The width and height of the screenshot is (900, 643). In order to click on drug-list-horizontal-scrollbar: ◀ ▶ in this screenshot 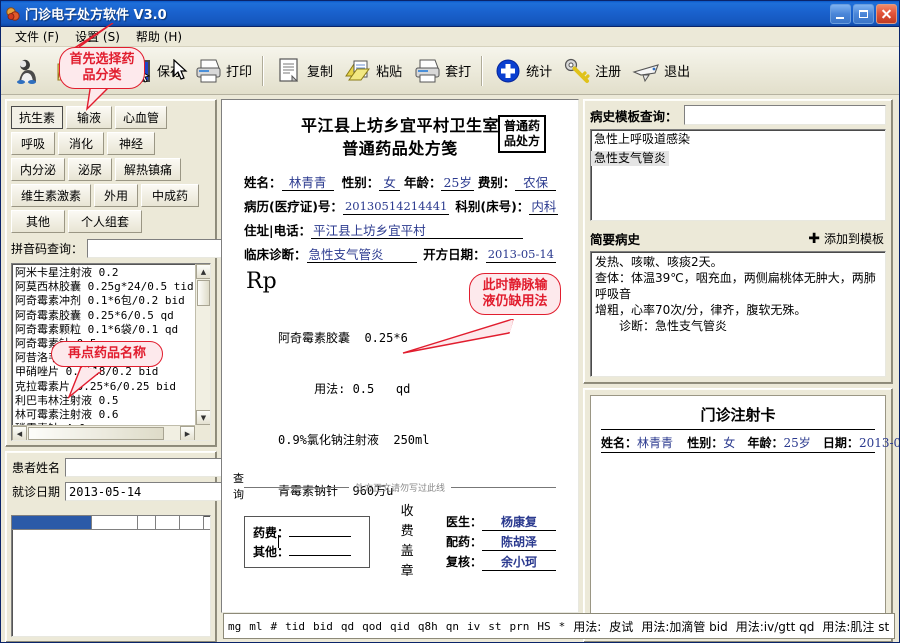, I will do `click(103, 432)`.